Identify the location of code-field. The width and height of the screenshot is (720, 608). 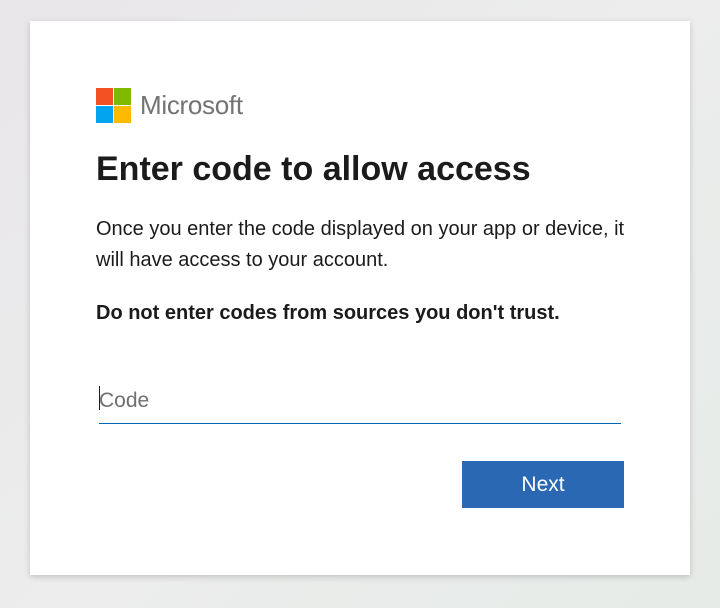
(360, 401).